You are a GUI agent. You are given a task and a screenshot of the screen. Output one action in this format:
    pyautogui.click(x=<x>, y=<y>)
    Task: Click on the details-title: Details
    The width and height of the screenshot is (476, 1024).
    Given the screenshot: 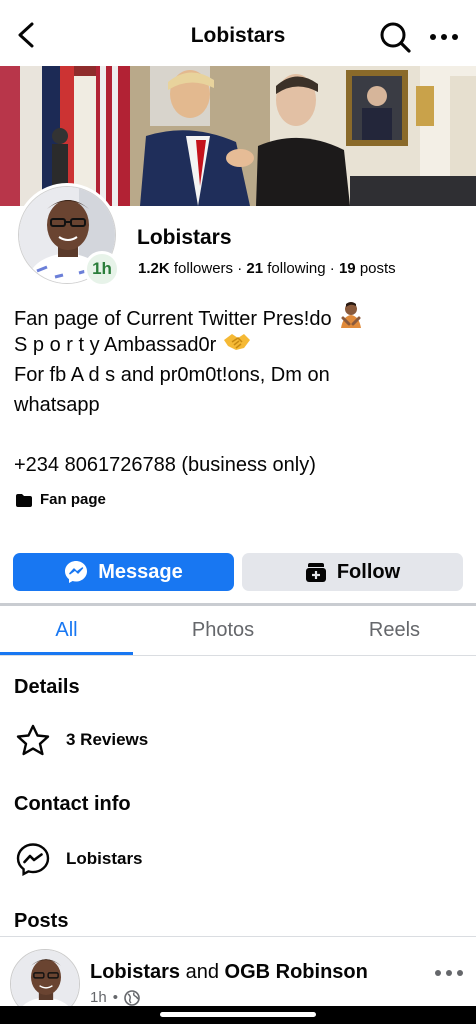 What is the action you would take?
    pyautogui.click(x=47, y=687)
    